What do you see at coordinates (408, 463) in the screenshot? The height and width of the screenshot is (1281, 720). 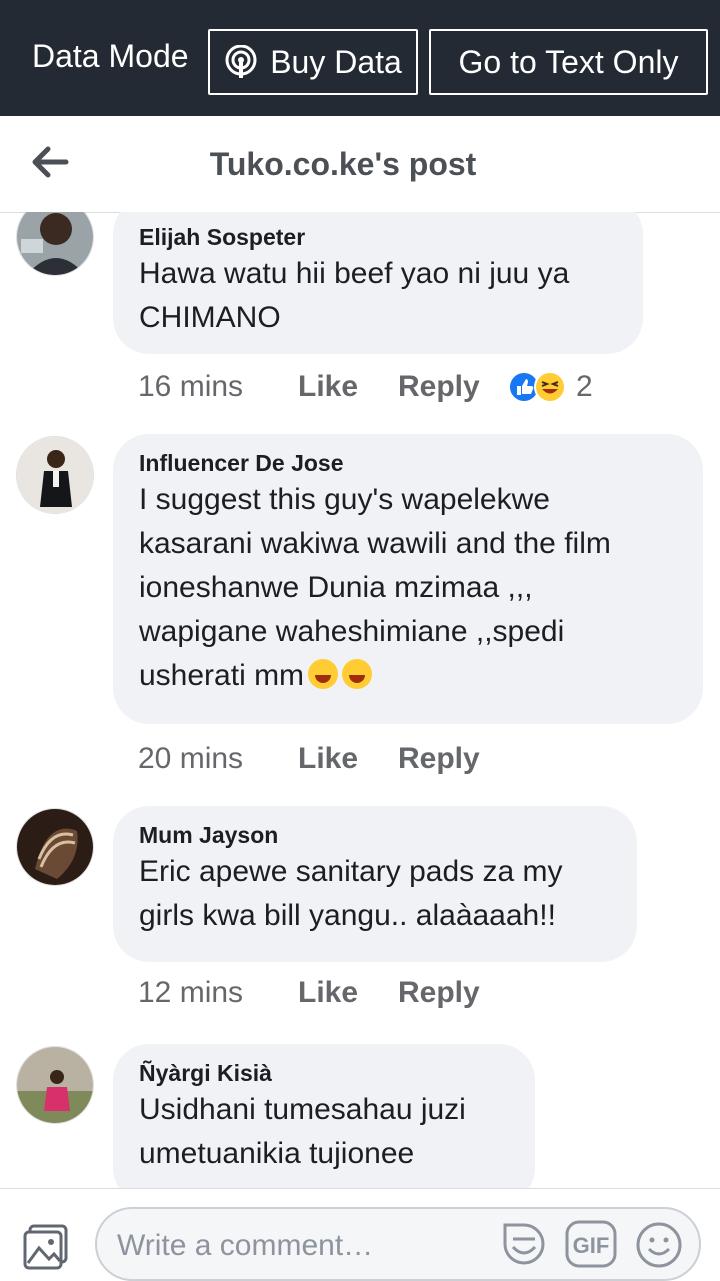 I see `comment-author: Influencer De Jose` at bounding box center [408, 463].